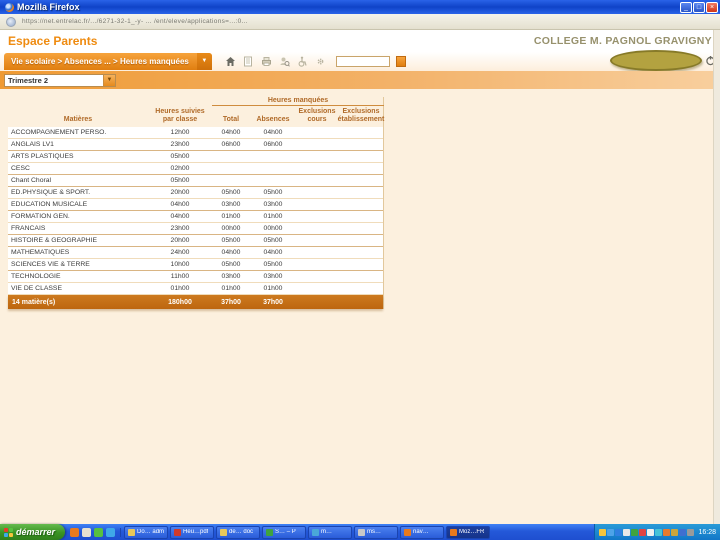 Image resolution: width=720 pixels, height=540 pixels. I want to click on task-button-label: de… doc, so click(241, 532).